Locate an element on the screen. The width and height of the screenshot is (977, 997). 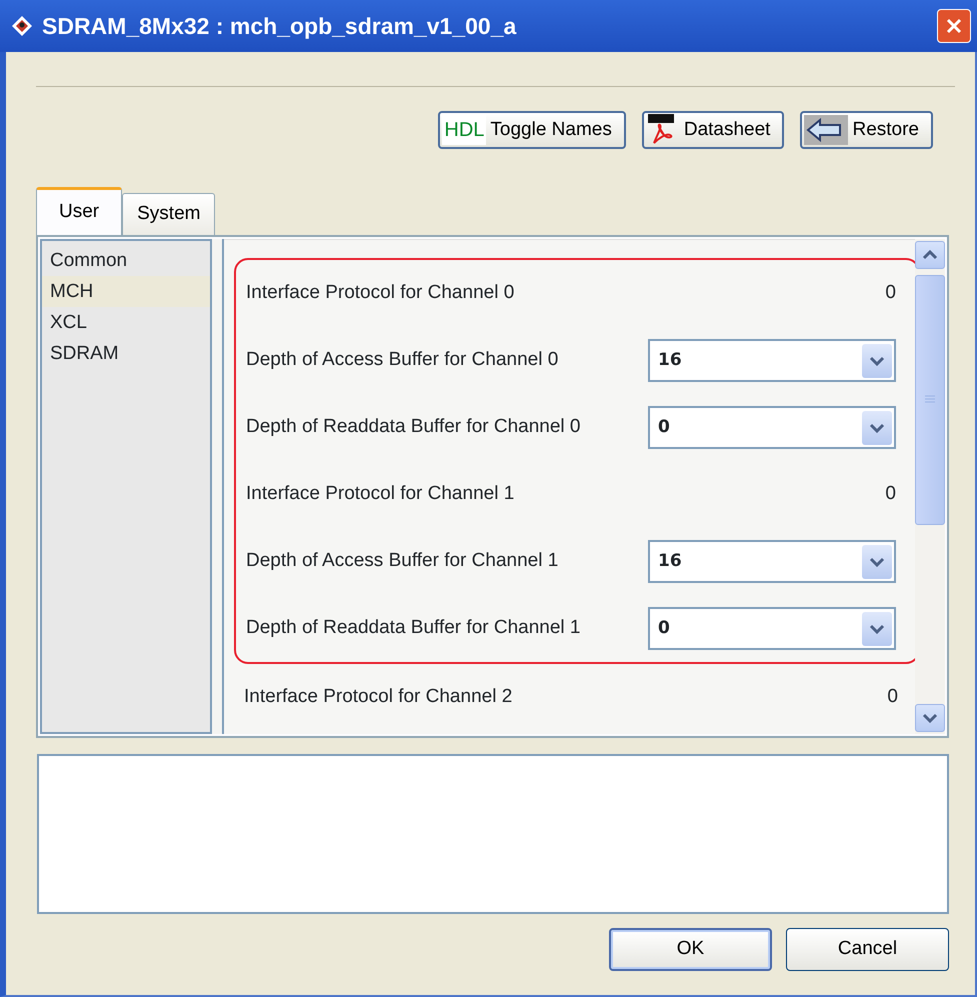
parameter-label: Depth of Readdata Buffer for Channel 1 is located at coordinates (414, 628).